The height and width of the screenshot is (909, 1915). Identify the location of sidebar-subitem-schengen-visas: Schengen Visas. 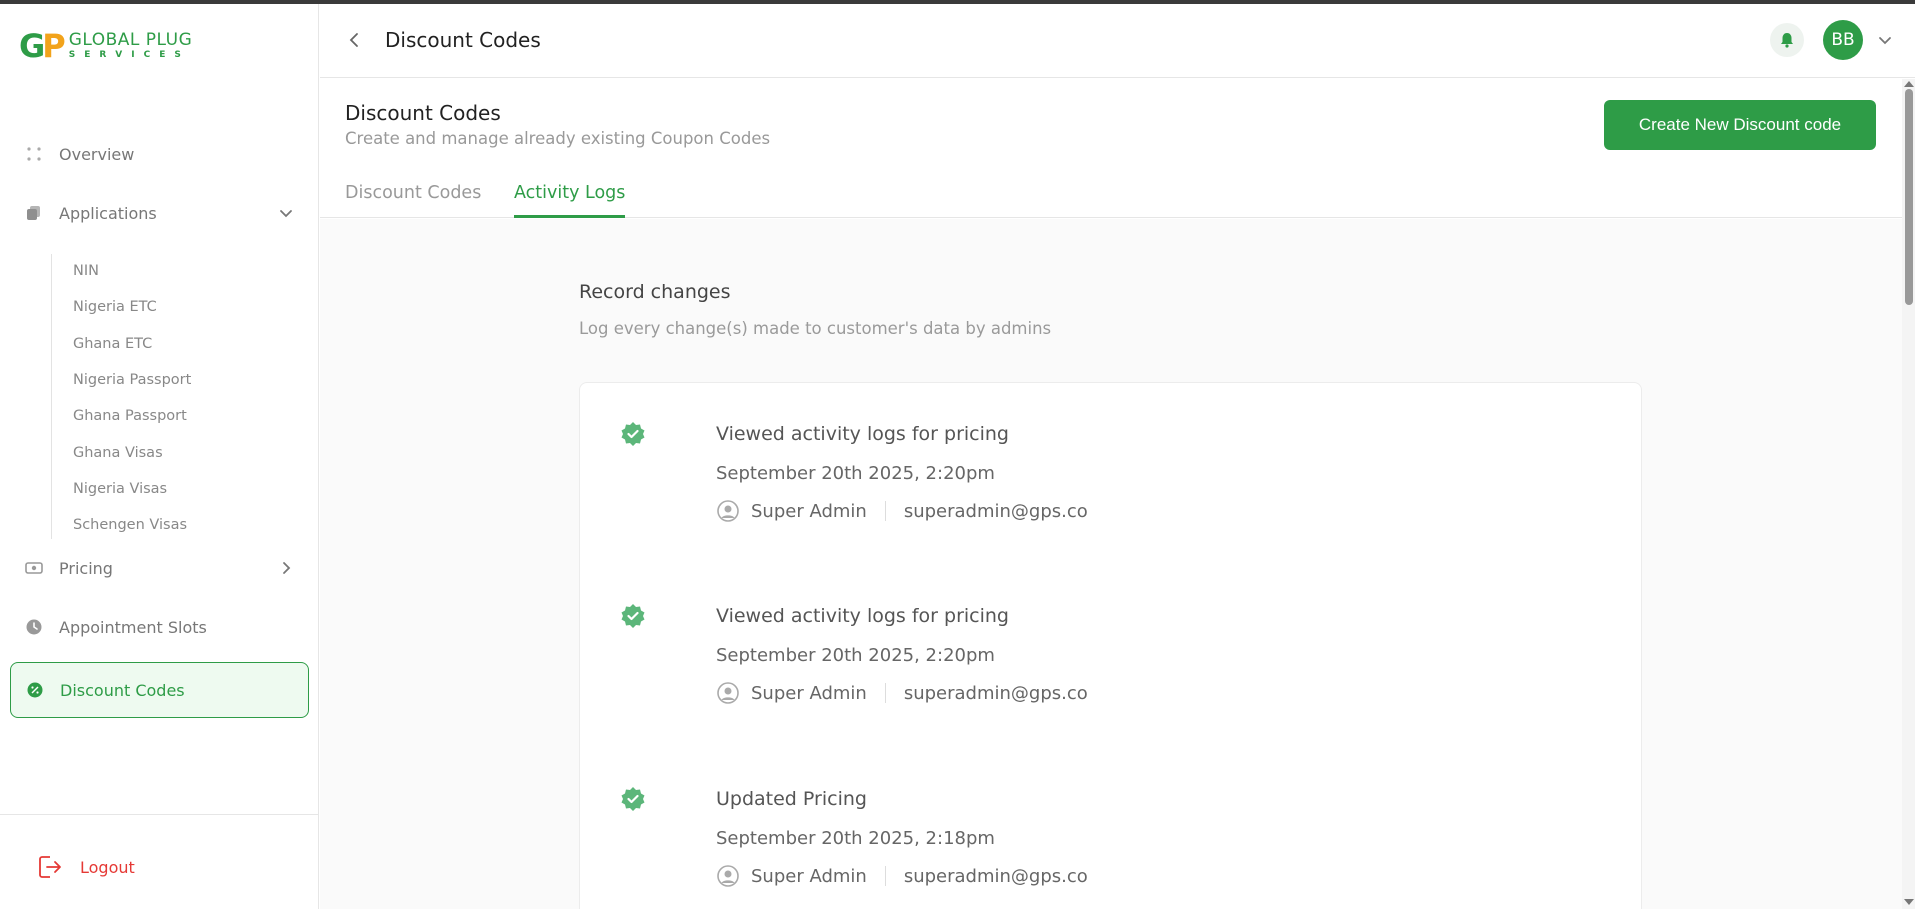
(130, 525).